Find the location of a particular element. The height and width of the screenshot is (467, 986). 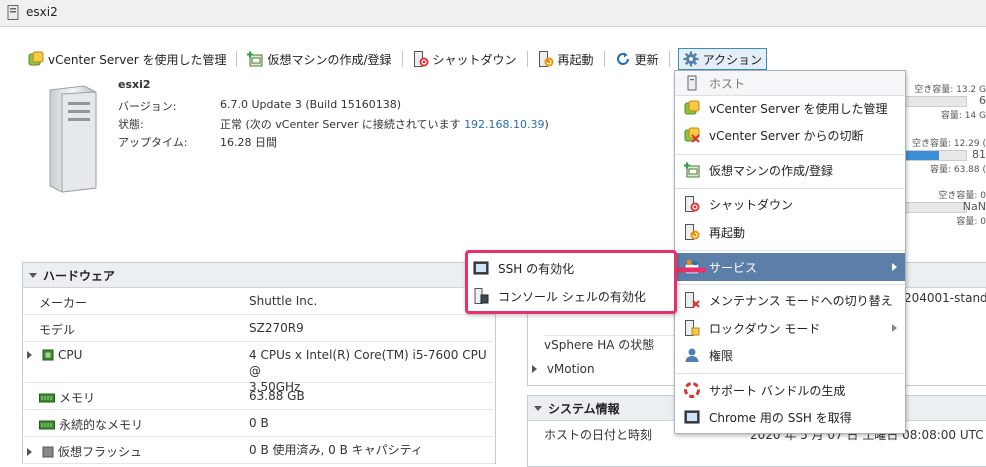

memory-icon is located at coordinates (47, 397).